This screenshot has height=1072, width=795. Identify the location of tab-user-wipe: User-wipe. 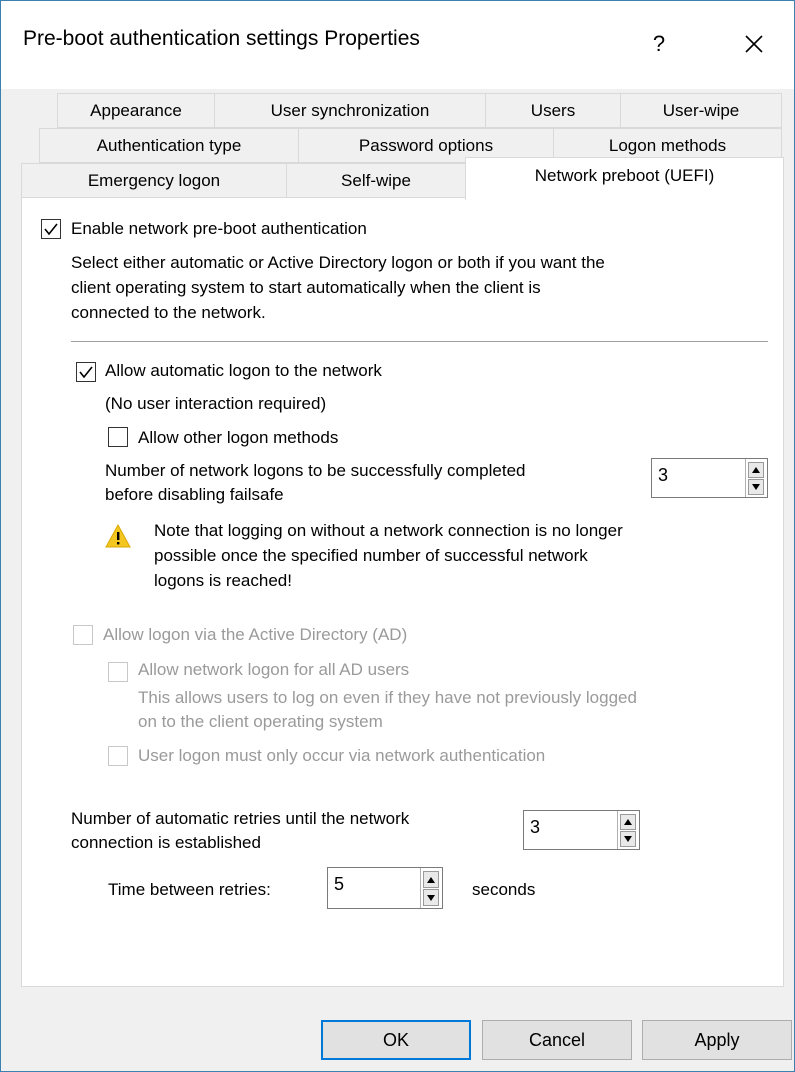
(701, 110).